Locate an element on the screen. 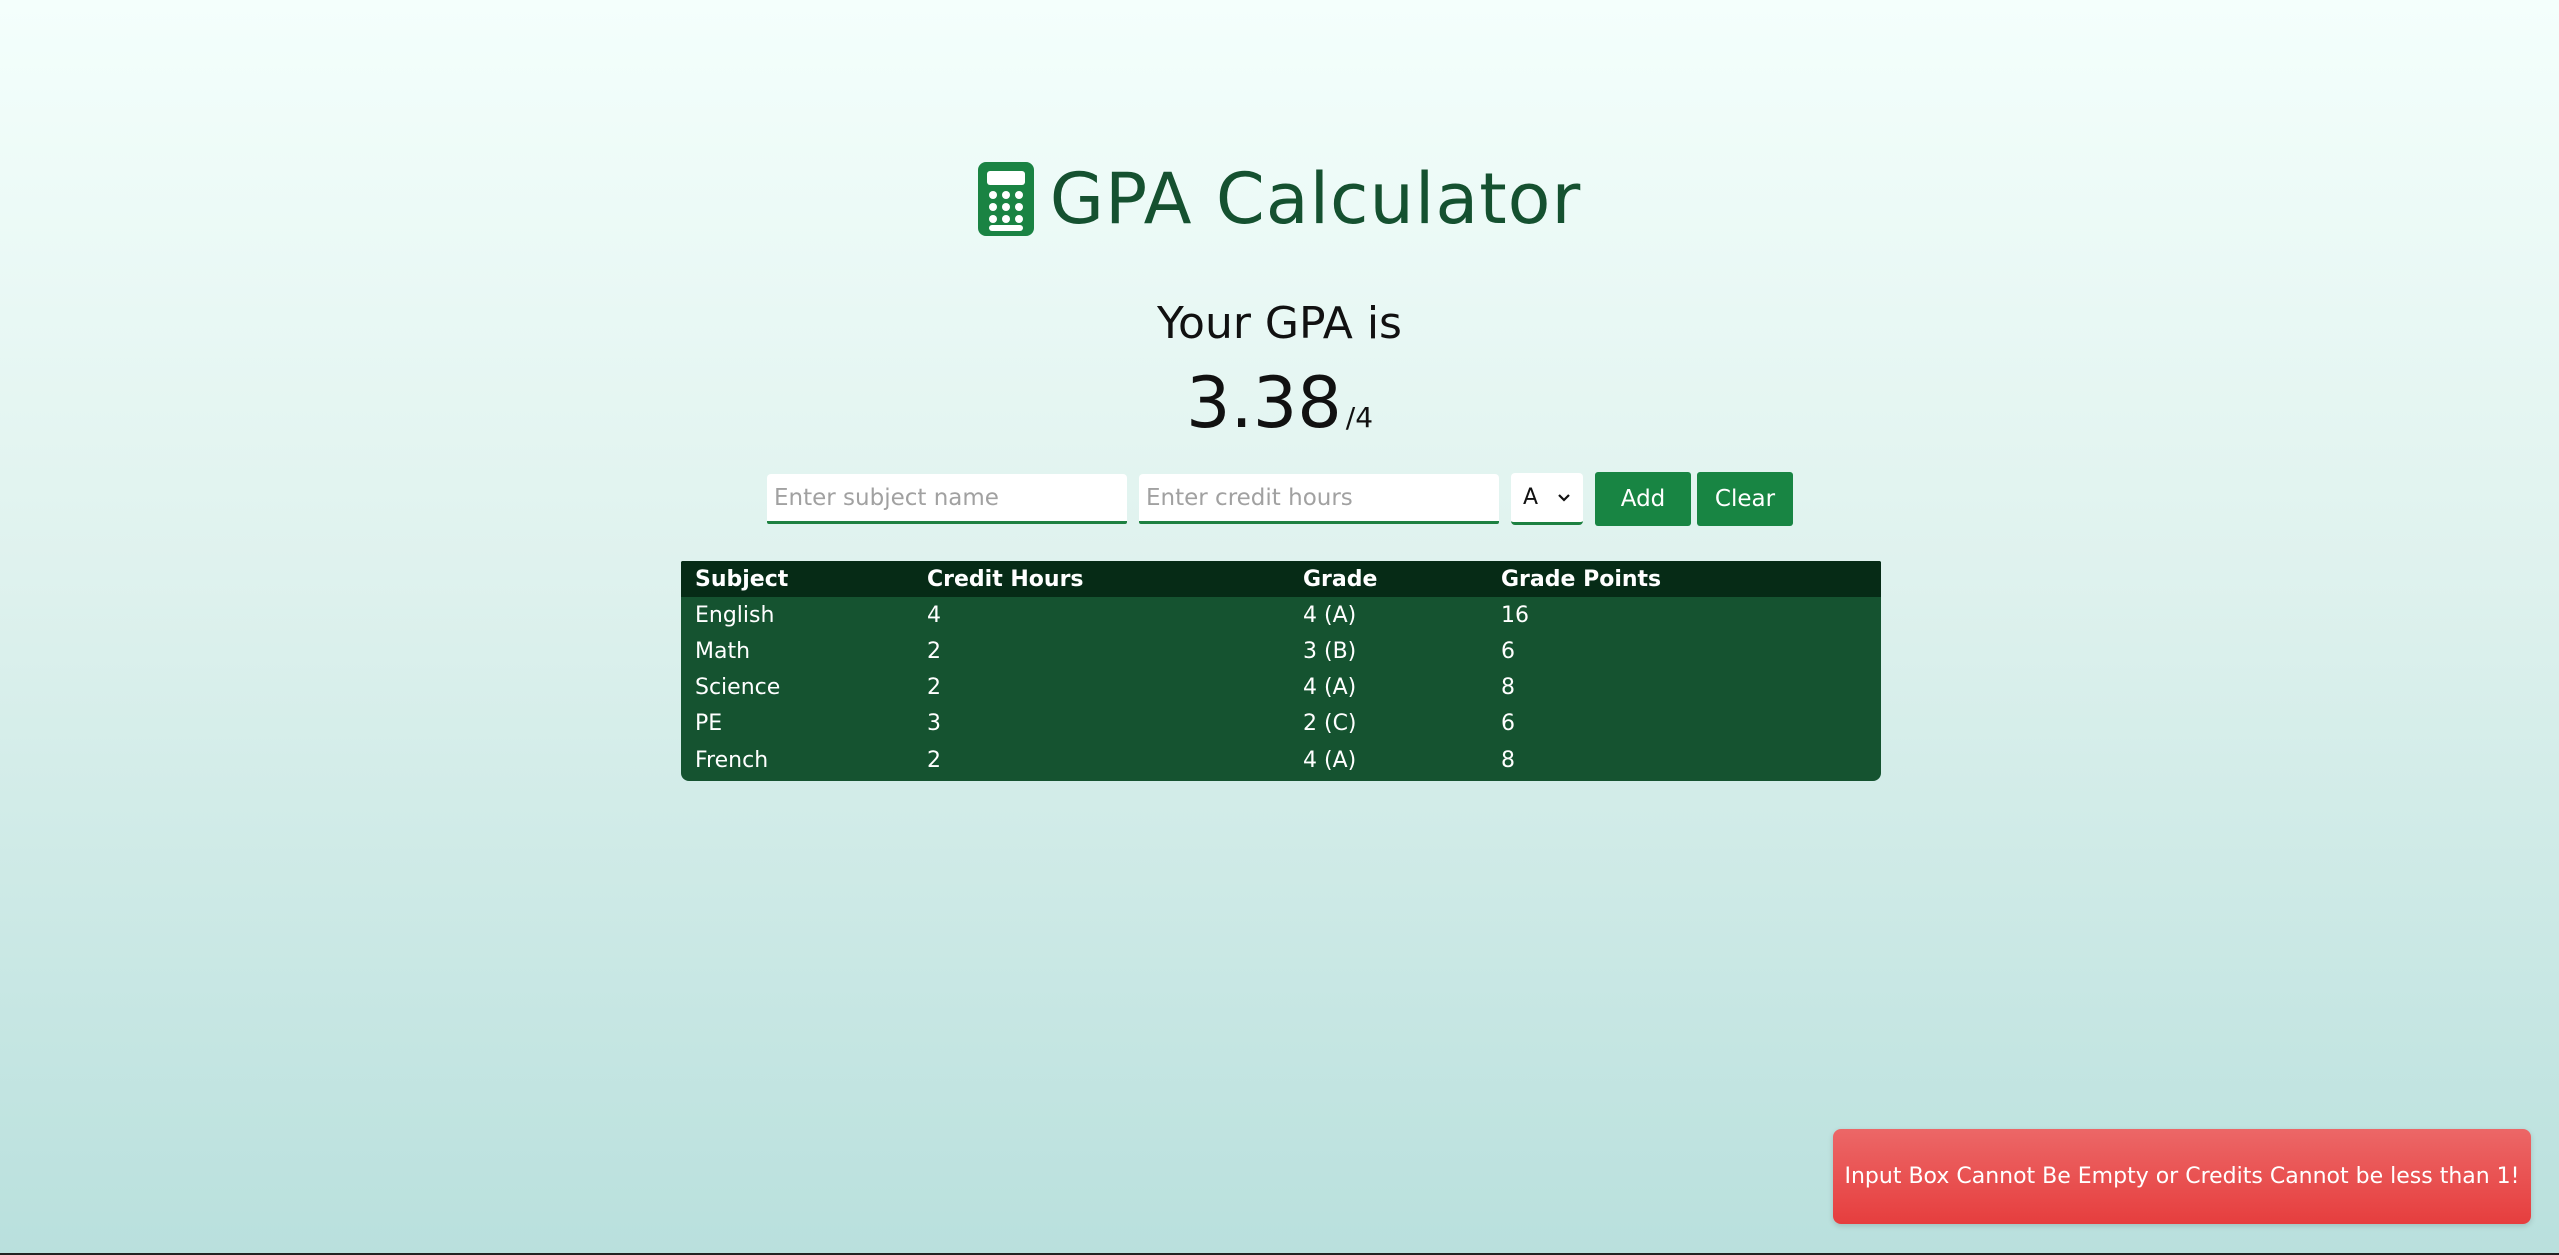  page-header: GPA Calculator is located at coordinates (1279, 199).